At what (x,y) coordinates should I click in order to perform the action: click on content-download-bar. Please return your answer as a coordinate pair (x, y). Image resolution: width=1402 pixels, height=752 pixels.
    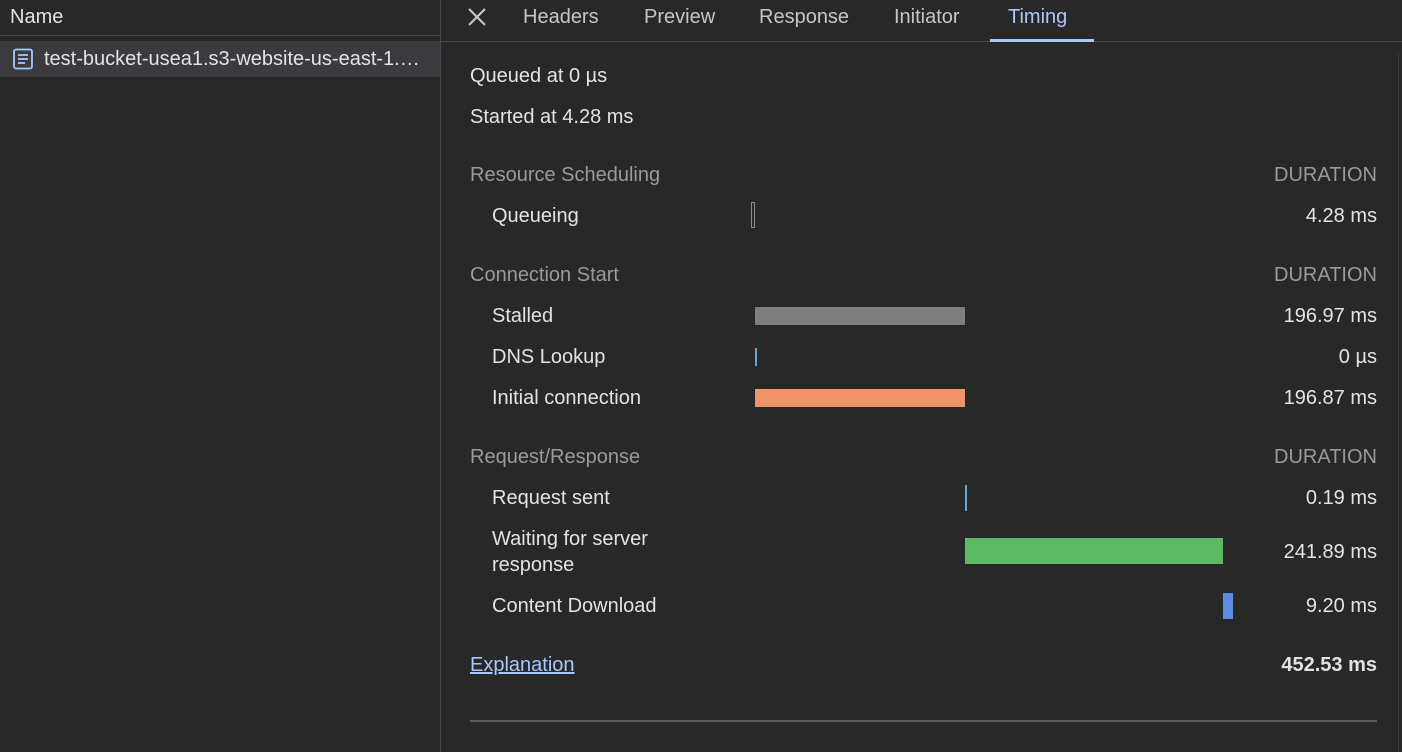
    Looking at the image, I should click on (1228, 606).